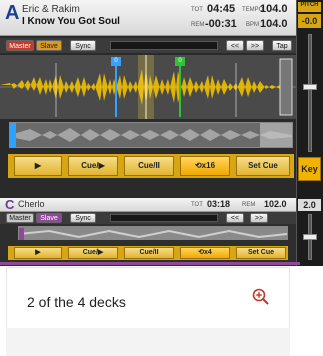  Describe the element at coordinates (253, 25) in the screenshot. I see `bpm-label: BPM` at that location.